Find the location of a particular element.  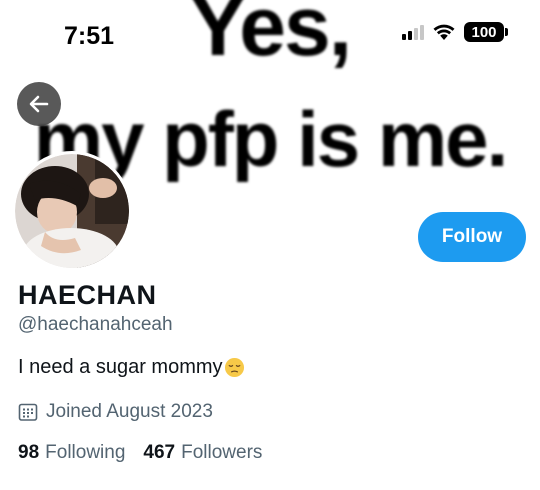

following-stat: 98 Following is located at coordinates (71, 453).